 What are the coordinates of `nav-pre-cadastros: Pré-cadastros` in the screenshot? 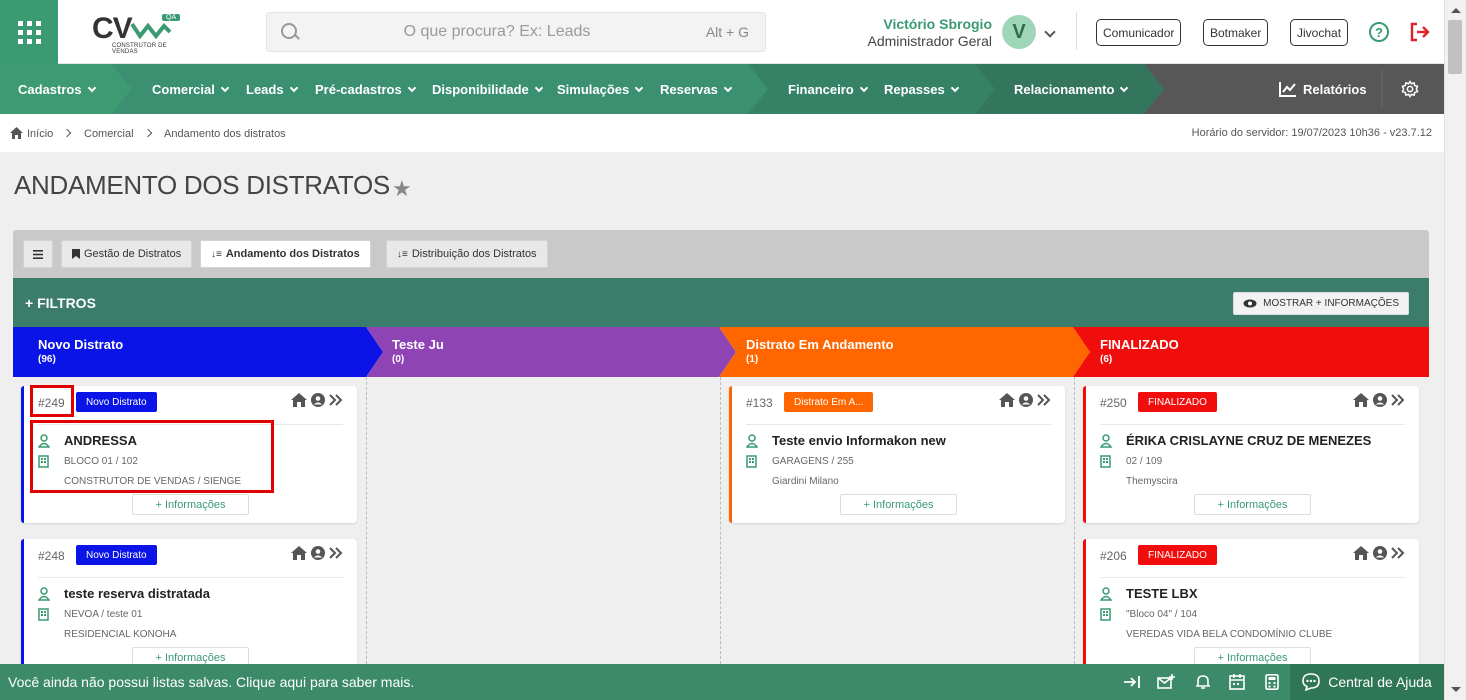 It's located at (365, 89).